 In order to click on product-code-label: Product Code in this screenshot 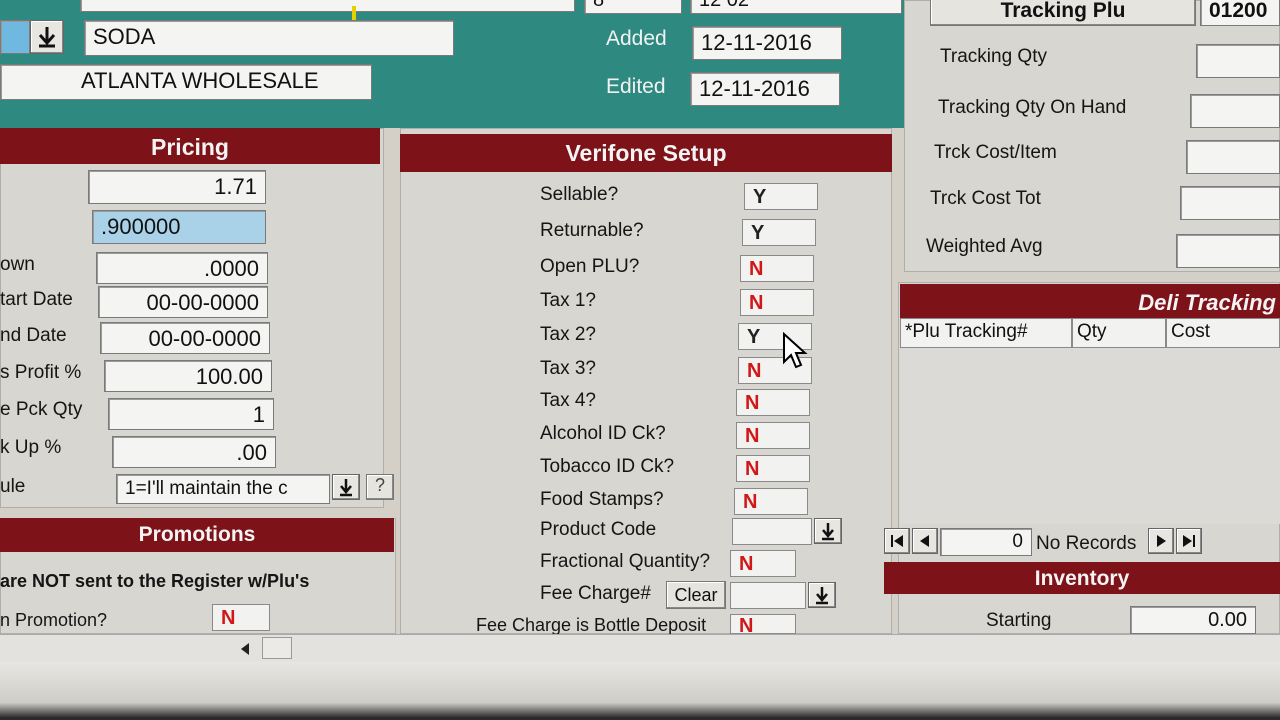, I will do `click(598, 529)`.